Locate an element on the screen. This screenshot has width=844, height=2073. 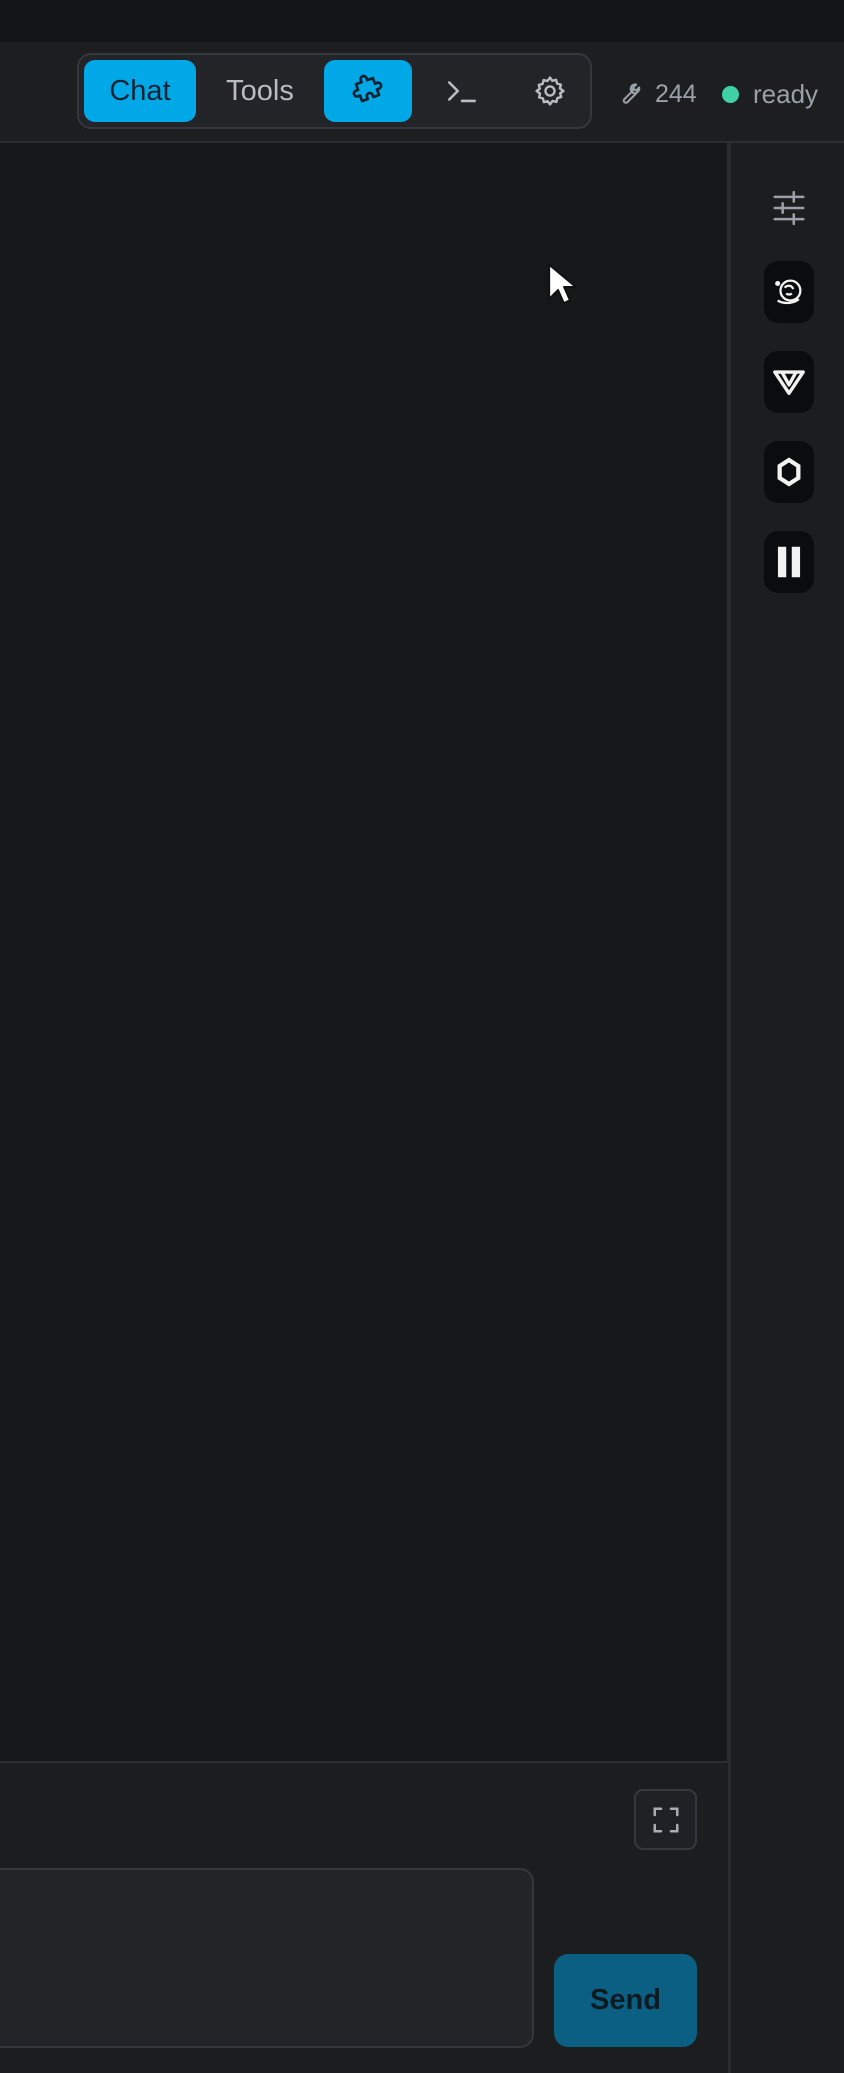
message-input is located at coordinates (267, 1958).